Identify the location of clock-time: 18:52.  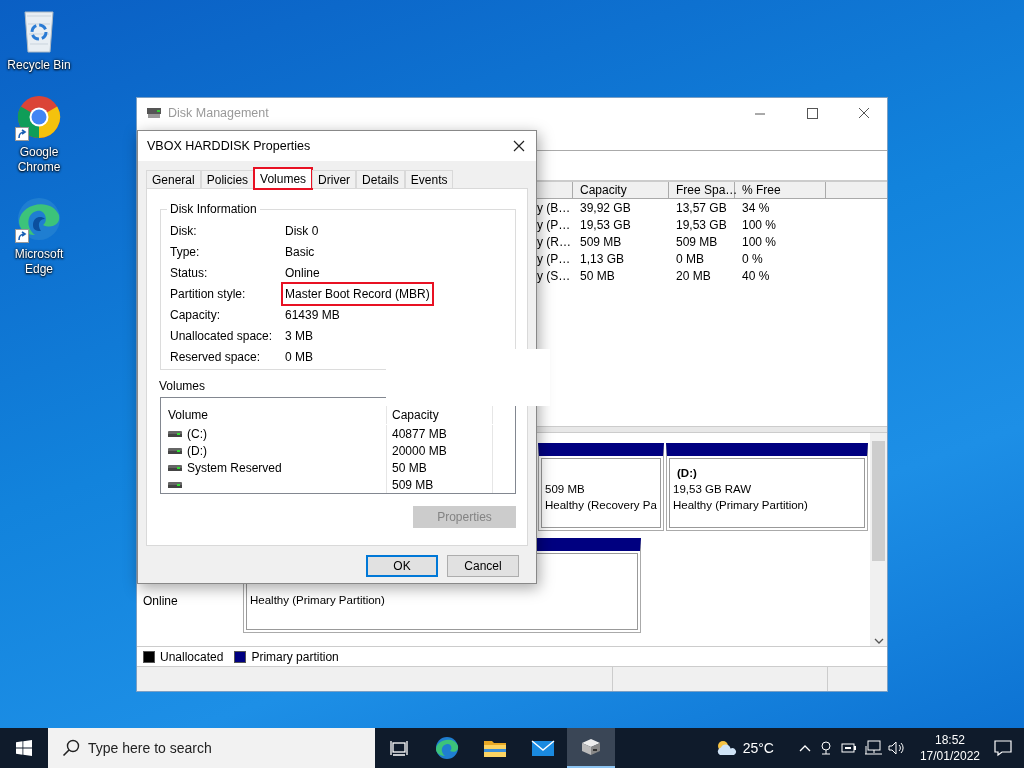
(949, 740).